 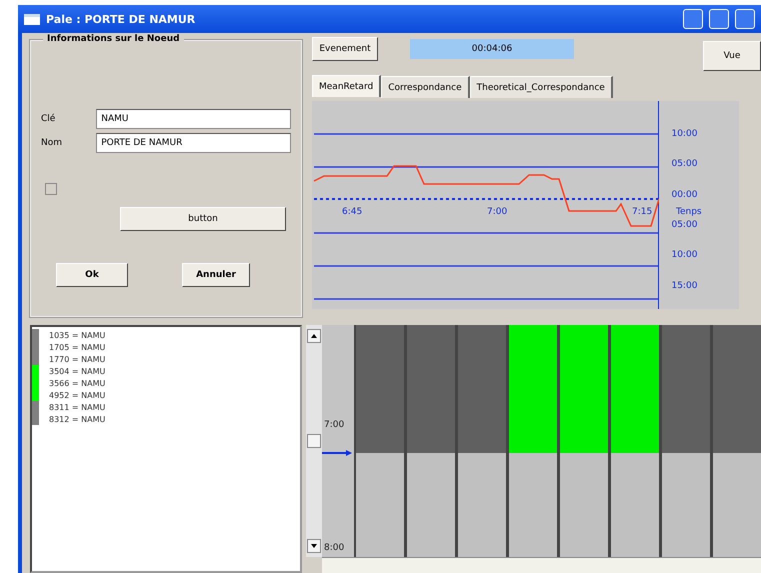 I want to click on field-label: Clé, so click(x=48, y=119).